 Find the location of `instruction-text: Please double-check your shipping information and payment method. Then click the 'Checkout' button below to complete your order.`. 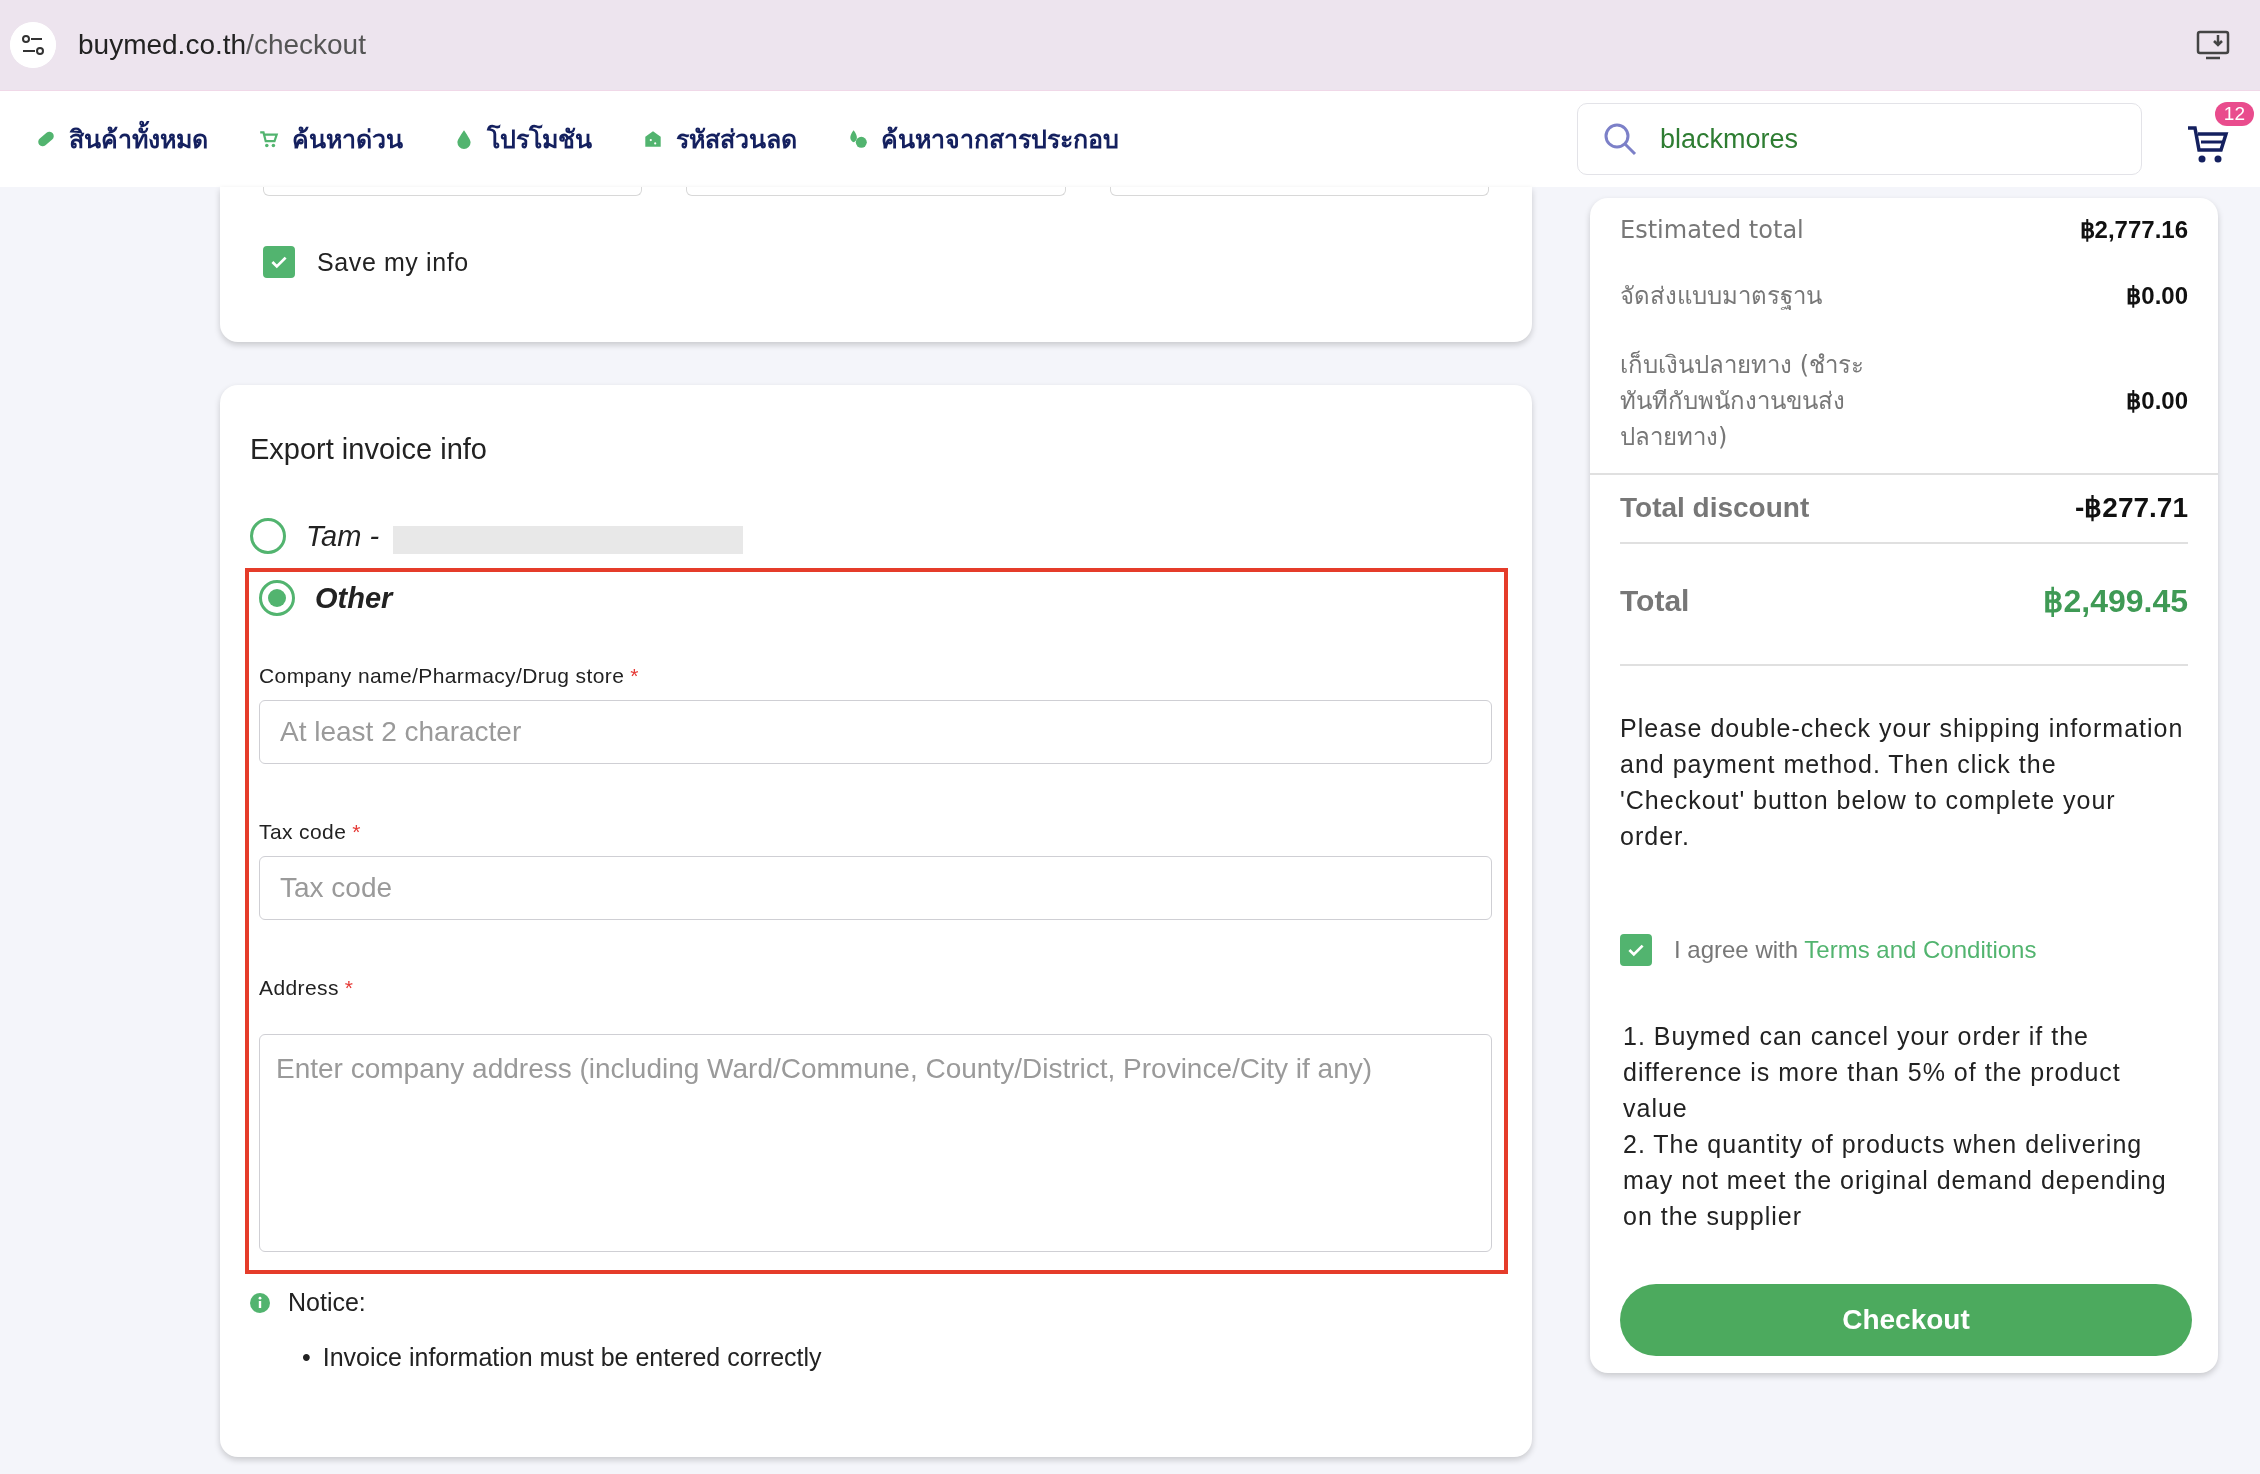

instruction-text: Please double-check your shipping information and payment method. Then click the 'Checkout' button below to complete your order. is located at coordinates (1902, 782).